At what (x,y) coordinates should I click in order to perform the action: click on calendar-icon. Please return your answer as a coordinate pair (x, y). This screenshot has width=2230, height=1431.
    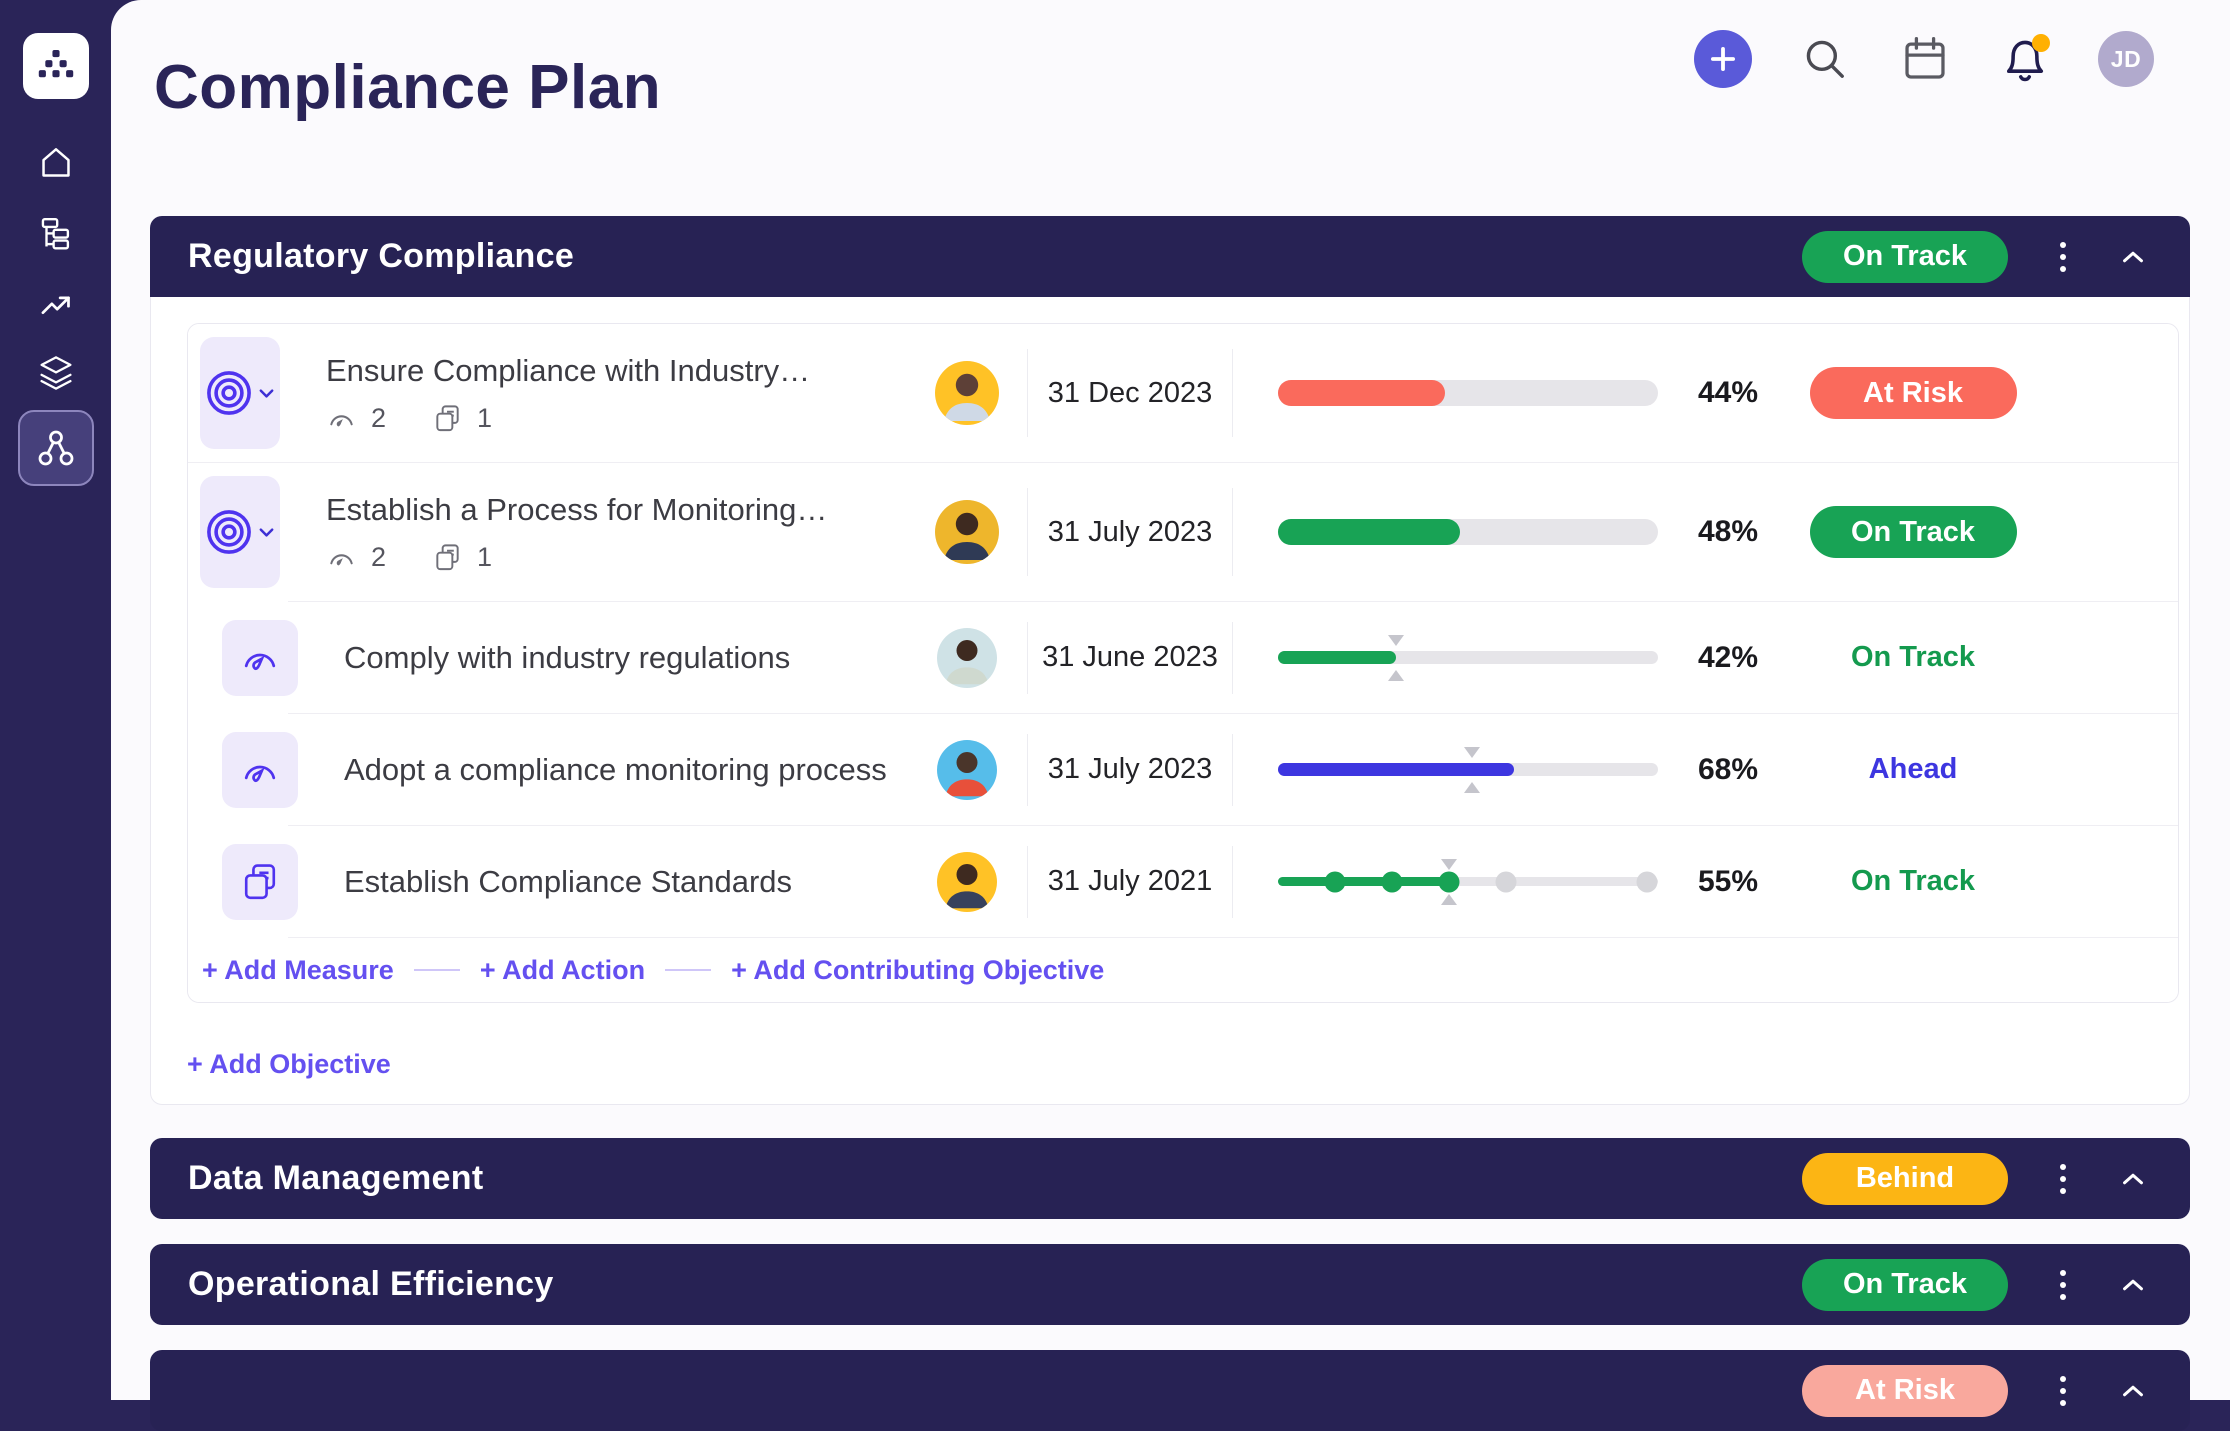
    Looking at the image, I should click on (1925, 59).